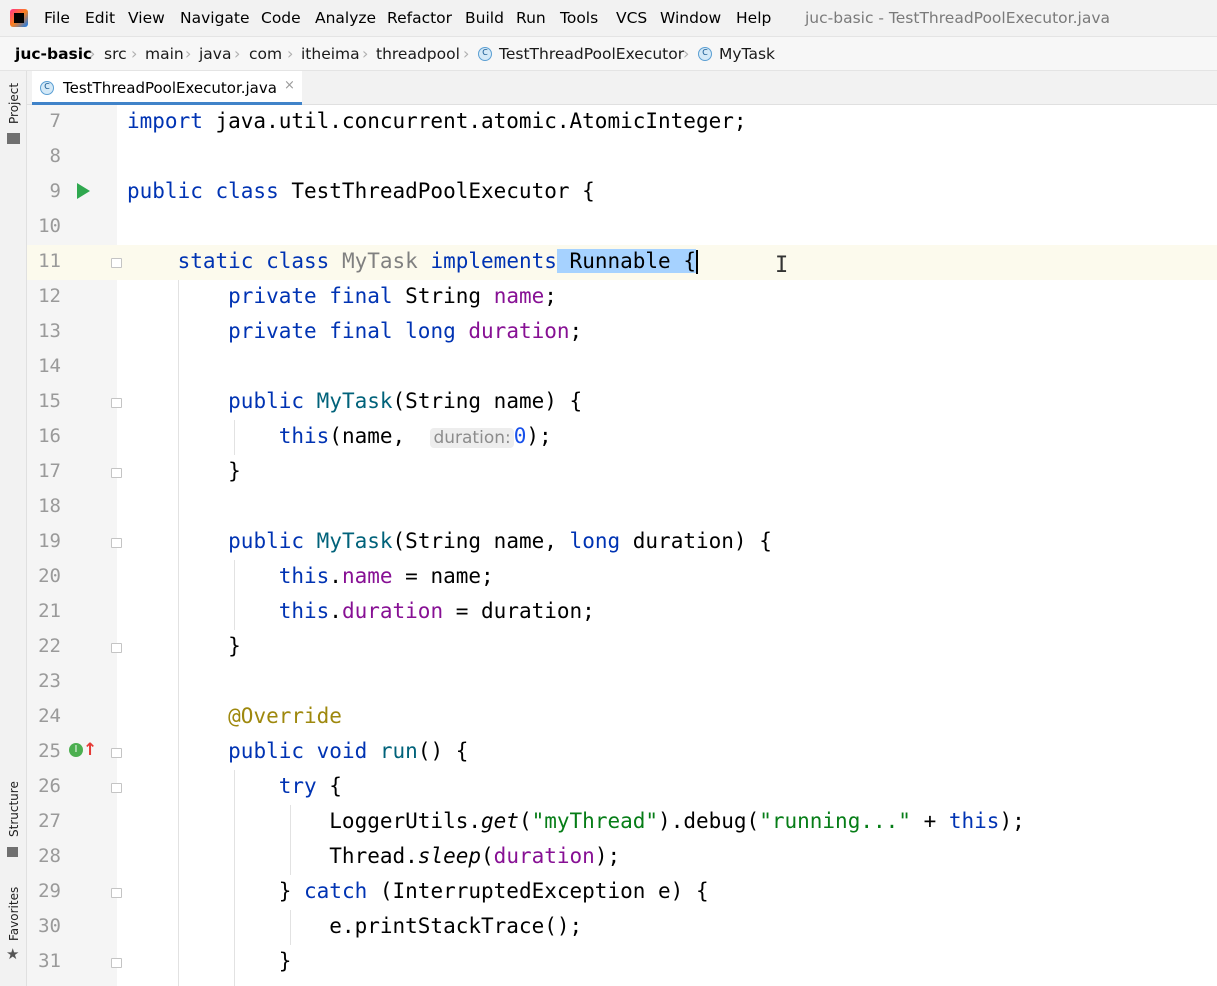  What do you see at coordinates (14, 914) in the screenshot?
I see `tool-window-favorites: Favorites` at bounding box center [14, 914].